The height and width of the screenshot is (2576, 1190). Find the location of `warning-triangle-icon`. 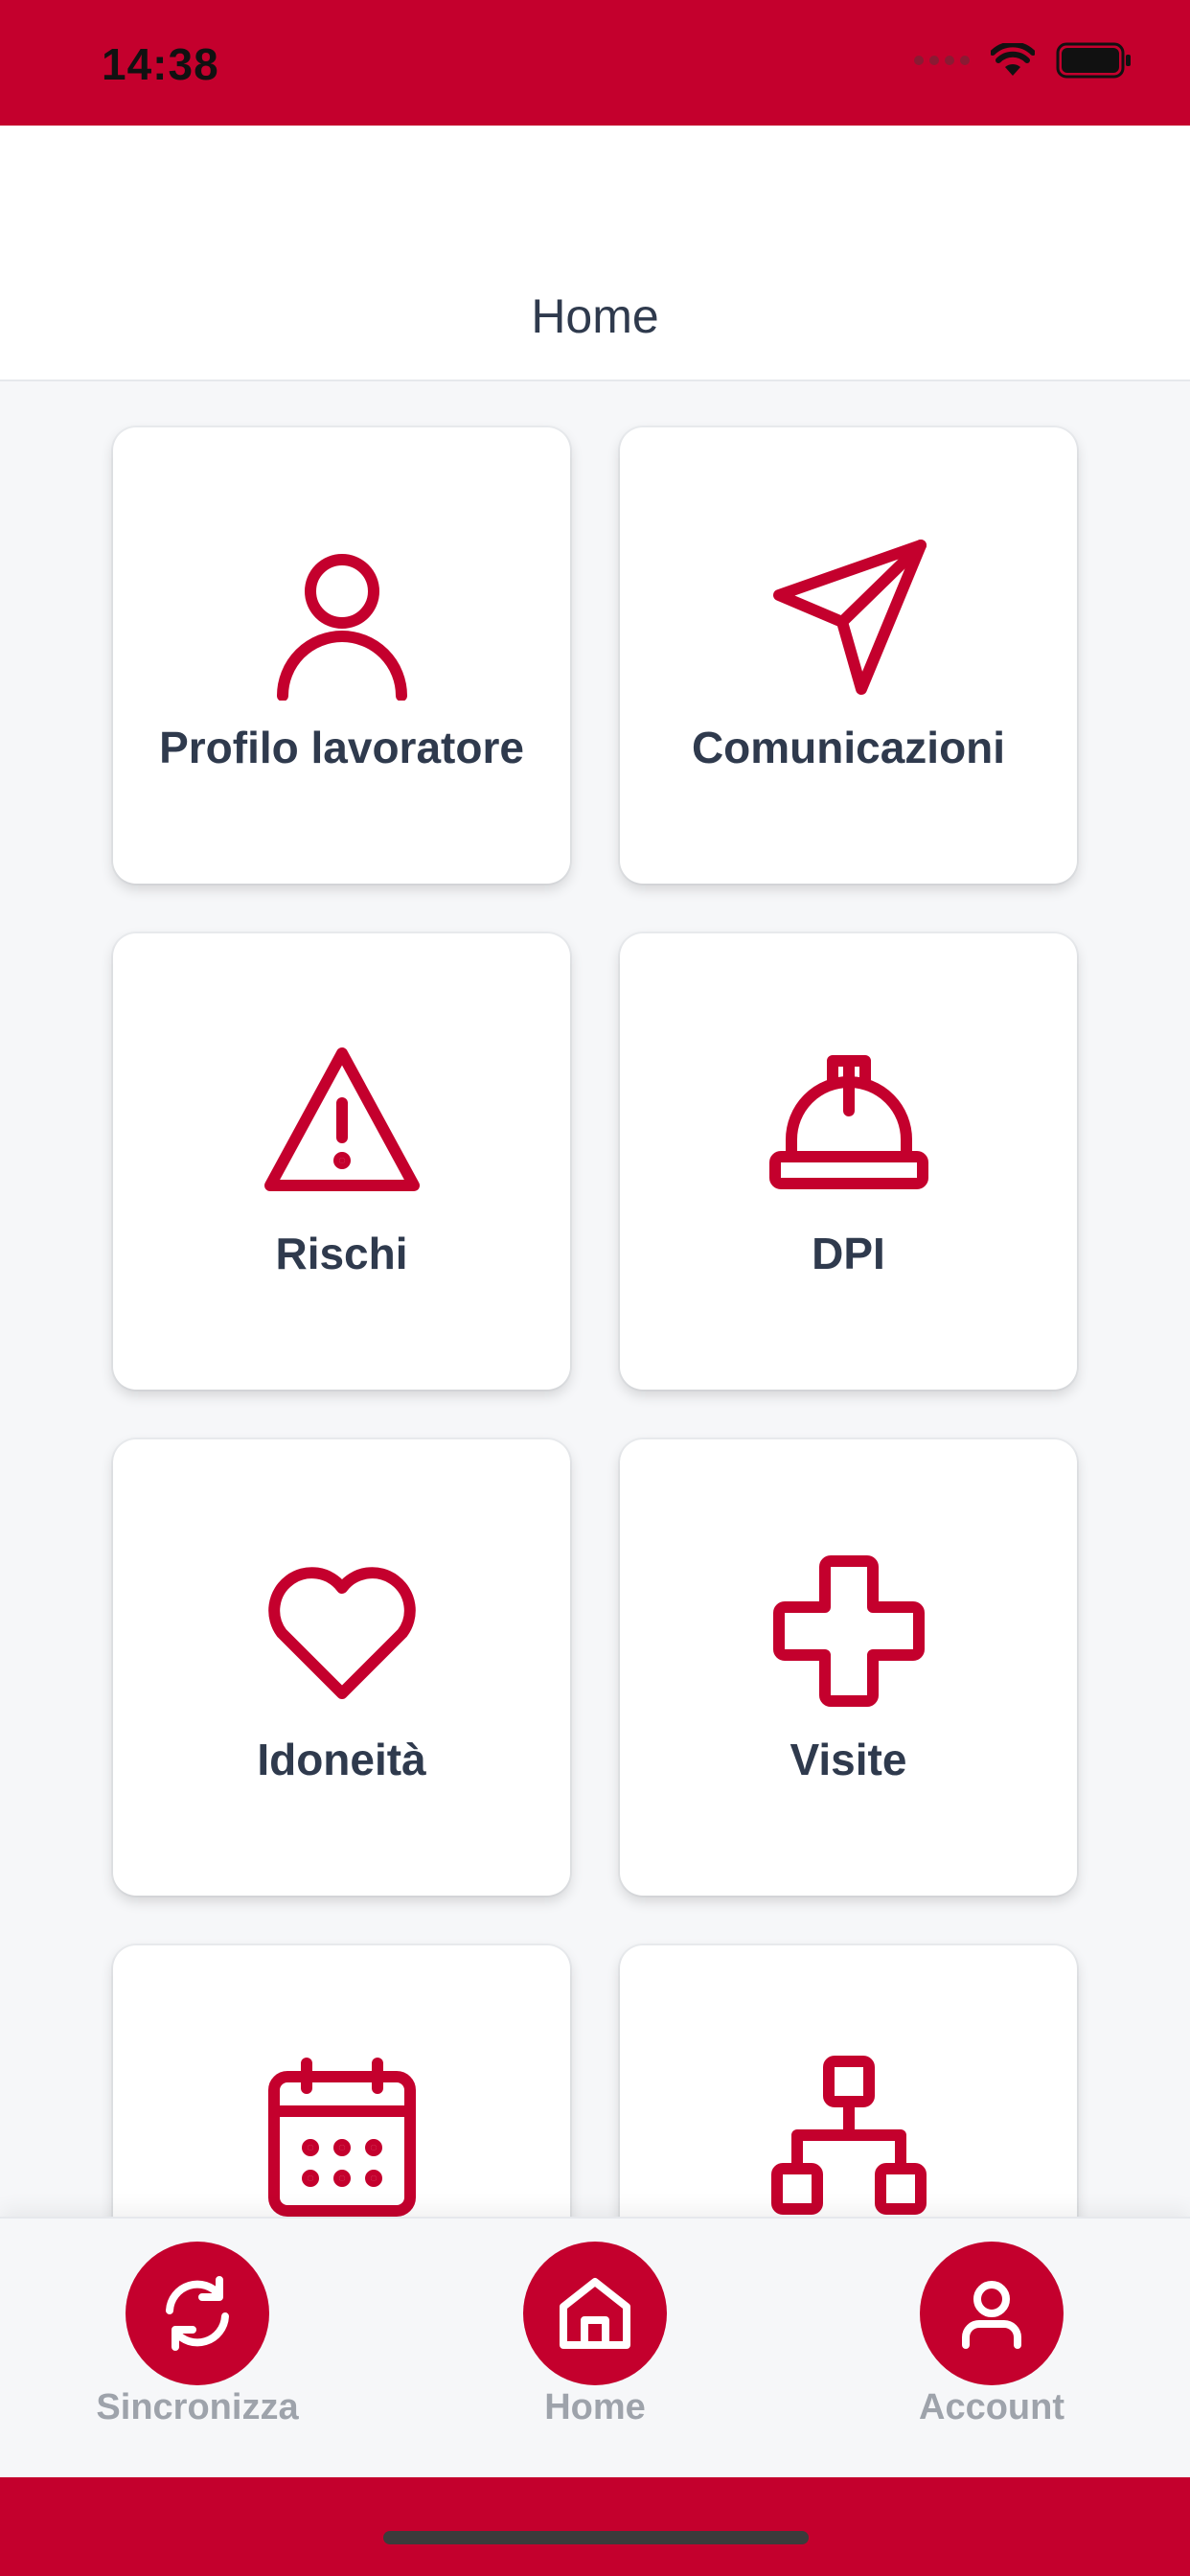

warning-triangle-icon is located at coordinates (342, 1125).